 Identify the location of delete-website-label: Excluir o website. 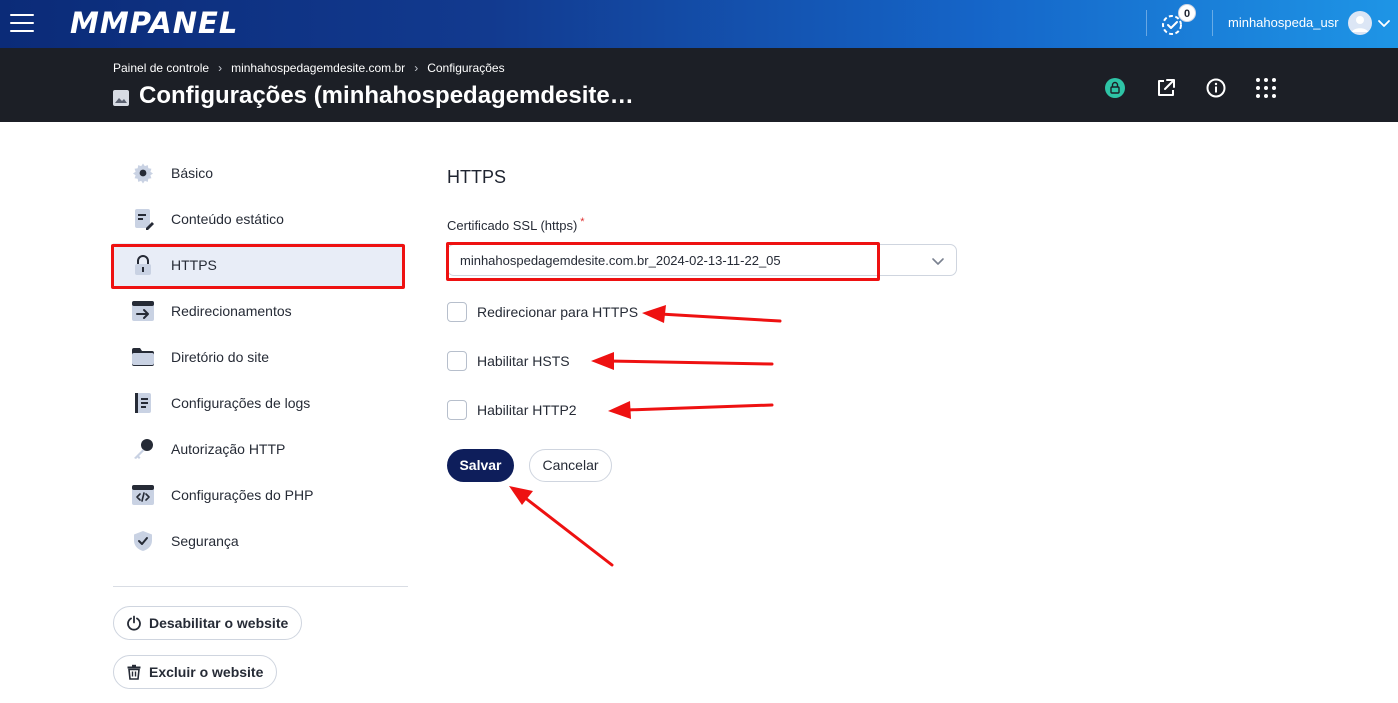
(206, 672).